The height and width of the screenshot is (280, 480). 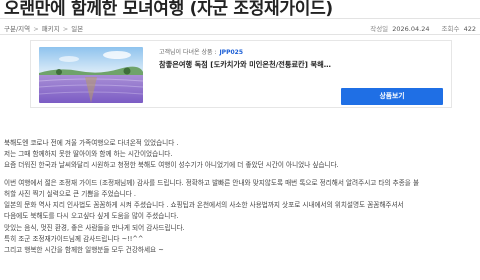 I want to click on breadcrumb-item: 패키지, so click(x=51, y=29).